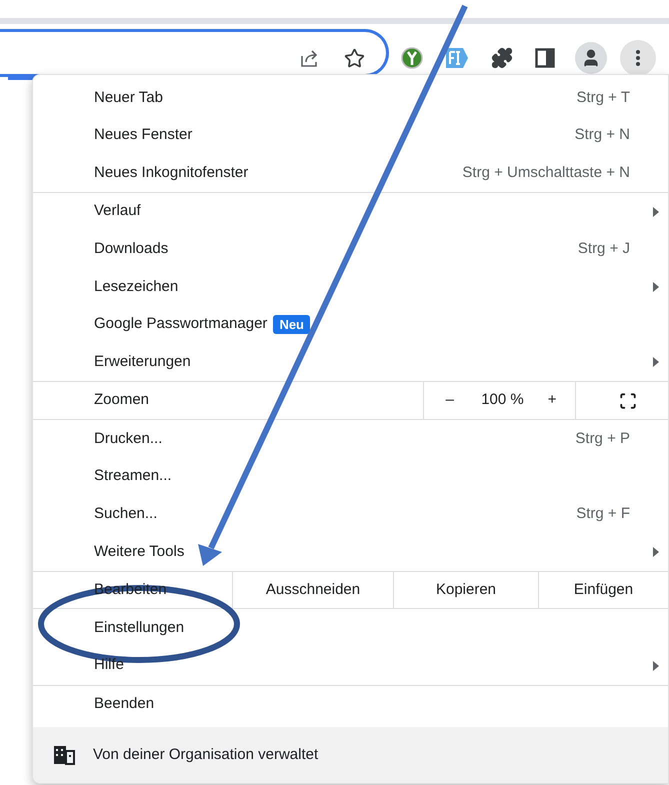  I want to click on zoom-in-button: +, so click(552, 401).